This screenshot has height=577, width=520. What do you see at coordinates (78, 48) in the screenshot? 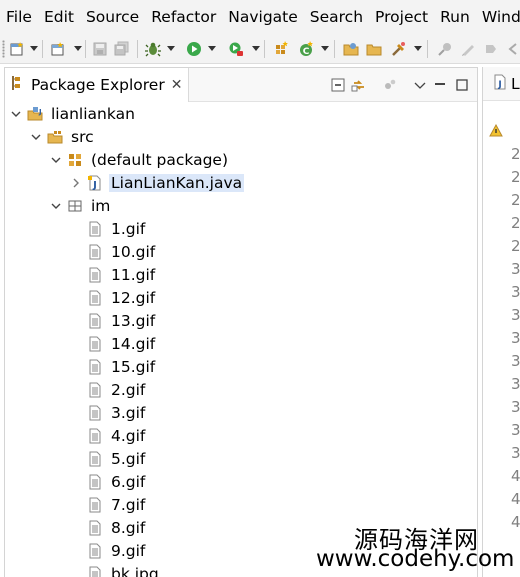
I see `open-dropdown-icon` at bounding box center [78, 48].